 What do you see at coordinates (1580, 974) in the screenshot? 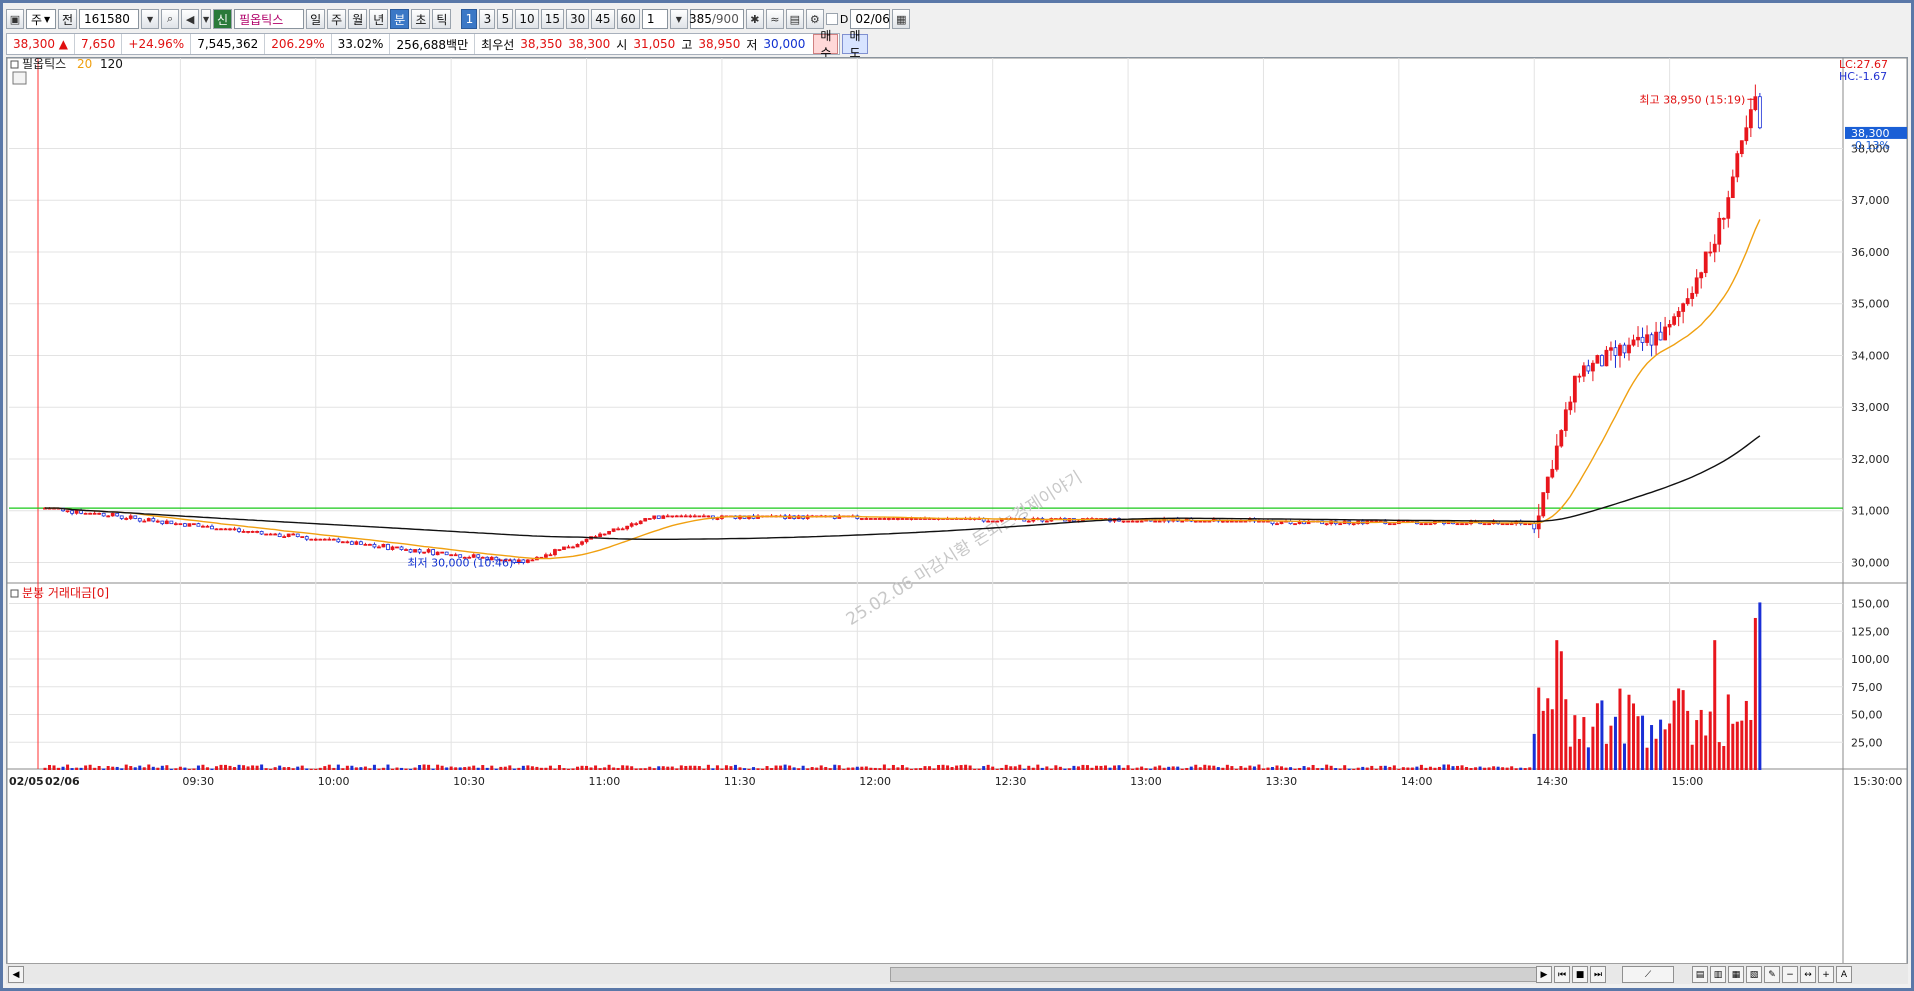
I see `stop-button: ■` at bounding box center [1580, 974].